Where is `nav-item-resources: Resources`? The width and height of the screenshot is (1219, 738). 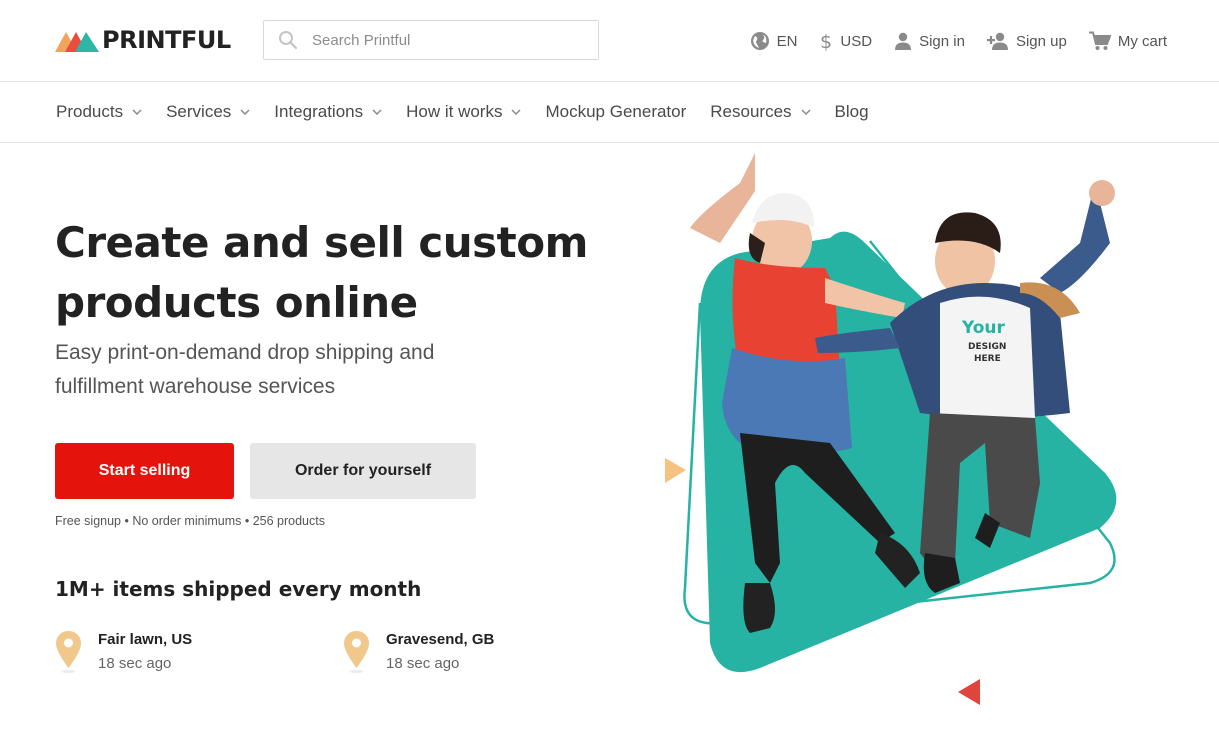
nav-item-resources: Resources is located at coordinates (760, 112).